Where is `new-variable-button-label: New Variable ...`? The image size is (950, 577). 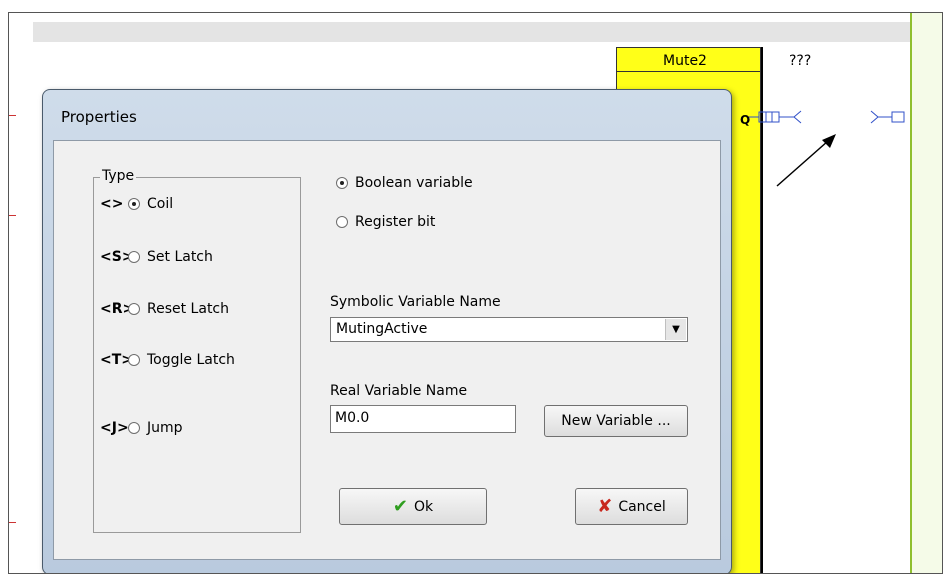 new-variable-button-label: New Variable ... is located at coordinates (616, 421).